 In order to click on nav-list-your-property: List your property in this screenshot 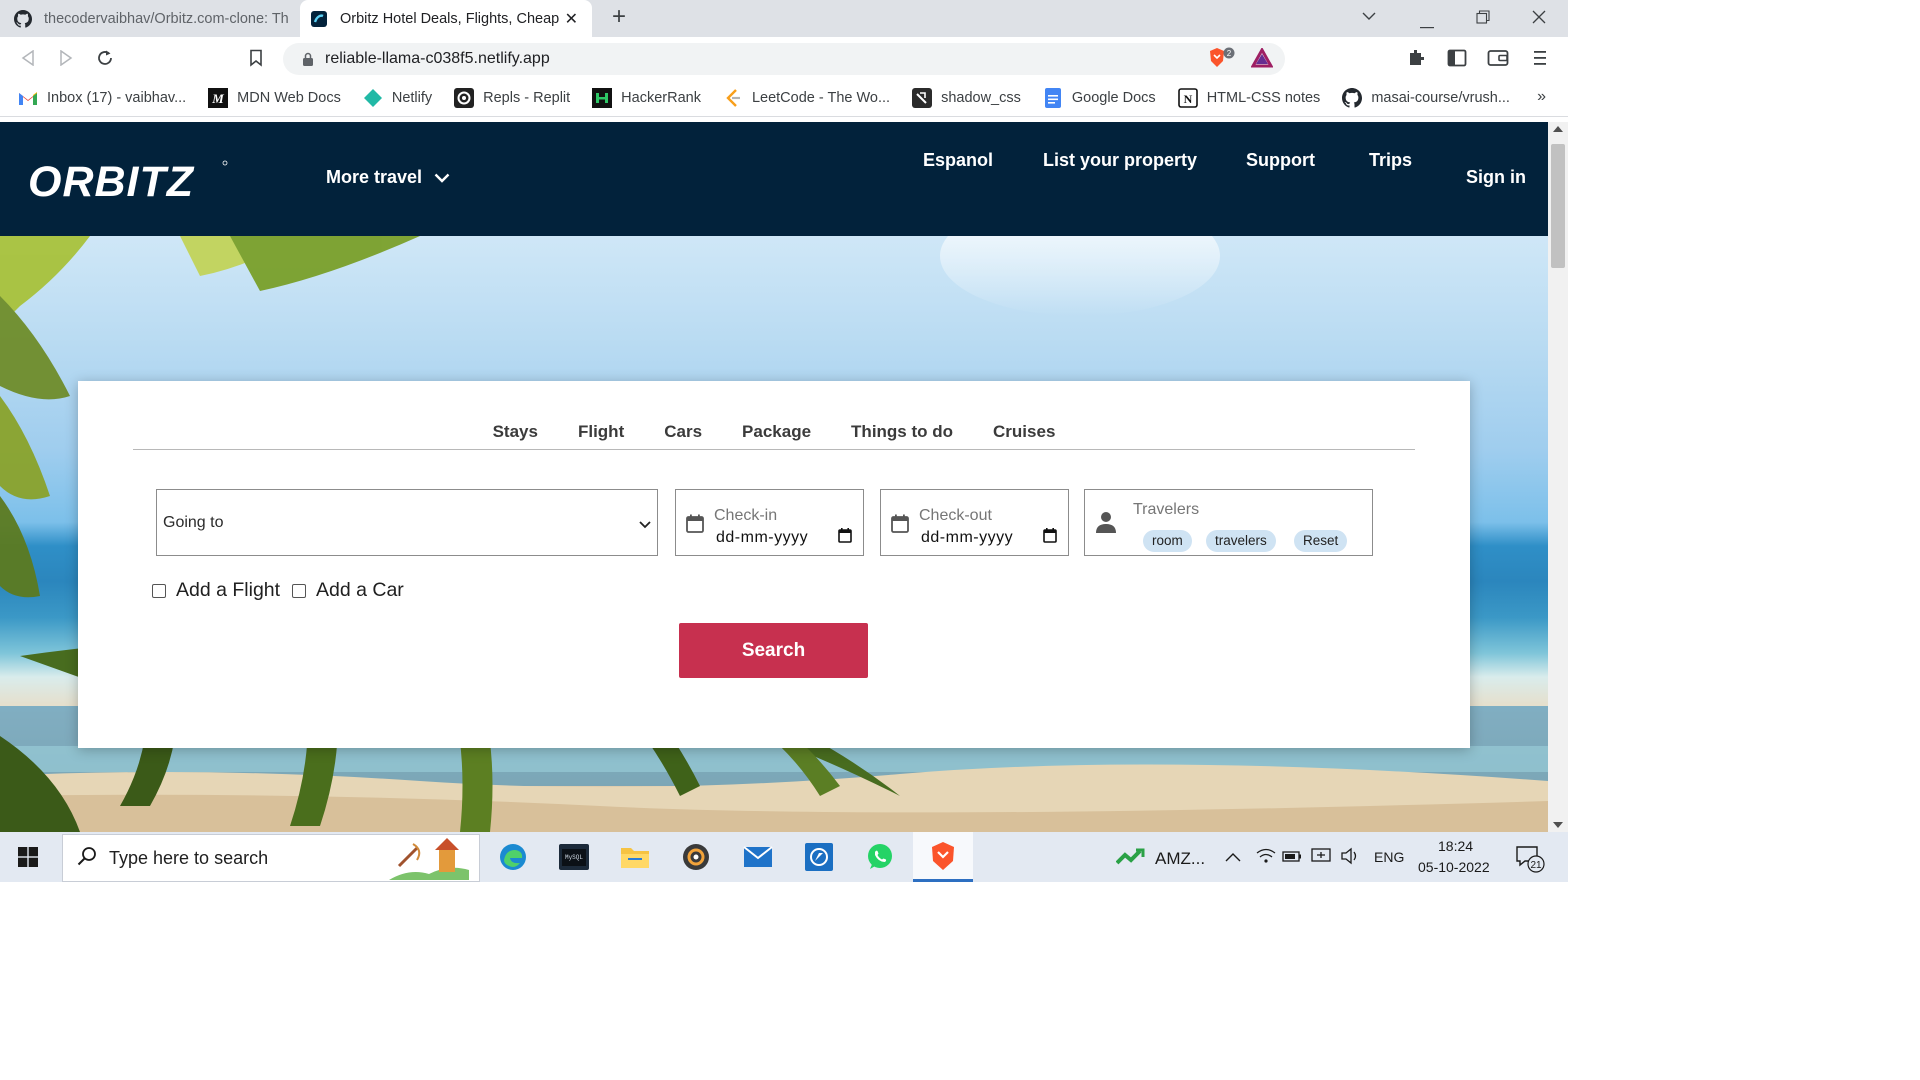, I will do `click(1120, 160)`.